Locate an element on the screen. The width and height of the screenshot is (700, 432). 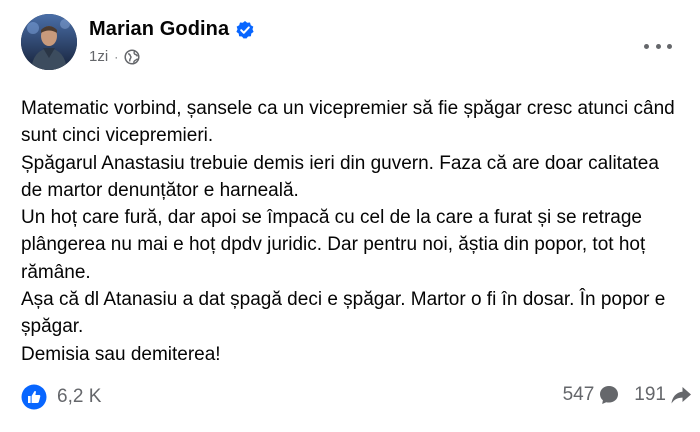
post-header: Marian Godina 1zi · is located at coordinates (355, 46).